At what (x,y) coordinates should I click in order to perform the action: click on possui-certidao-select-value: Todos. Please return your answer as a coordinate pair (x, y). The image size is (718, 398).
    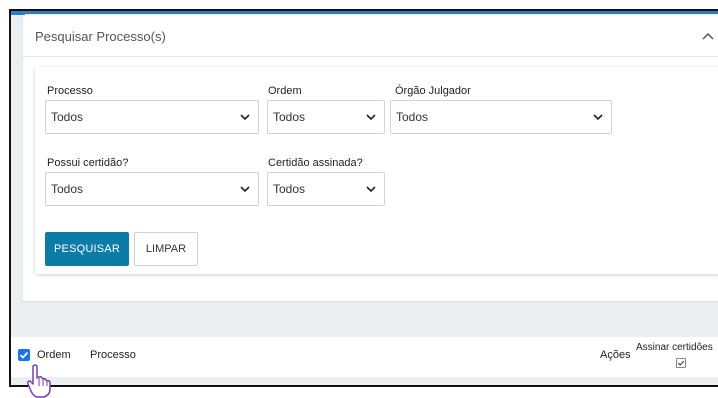
    Looking at the image, I should click on (67, 189).